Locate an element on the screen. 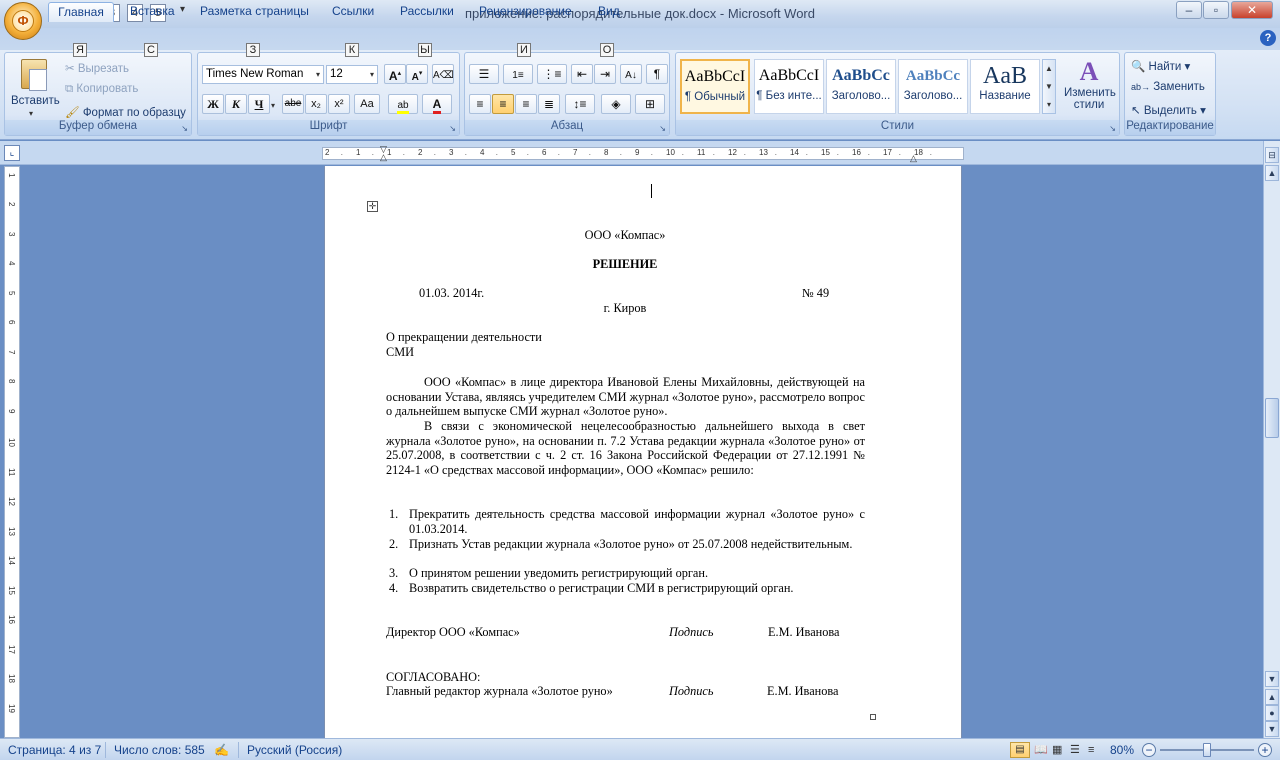 Image resolution: width=1280 pixels, height=760 pixels. next-page-button: ▼ is located at coordinates (1272, 729).